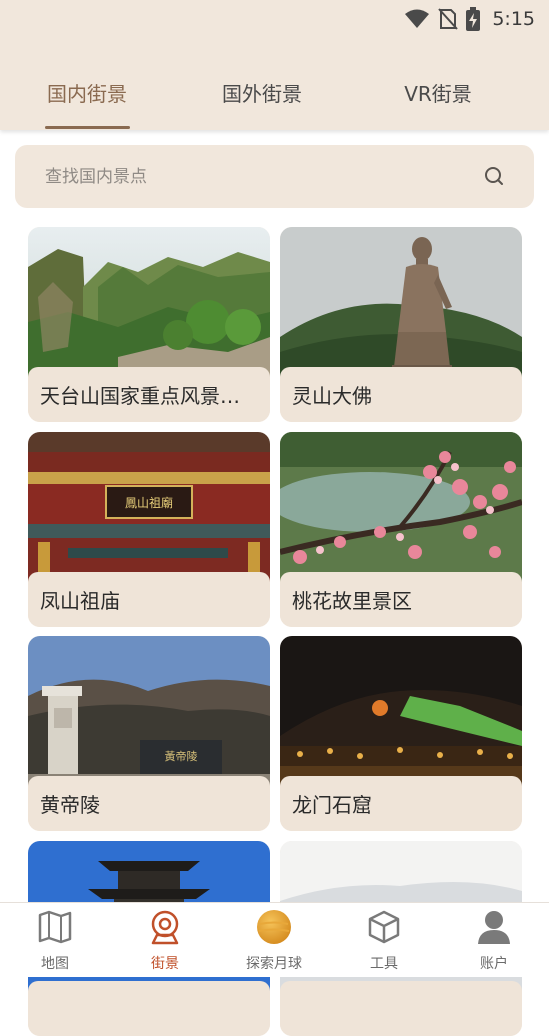 The width and height of the screenshot is (549, 1036). What do you see at coordinates (417, 18) in the screenshot?
I see `wifi-icon` at bounding box center [417, 18].